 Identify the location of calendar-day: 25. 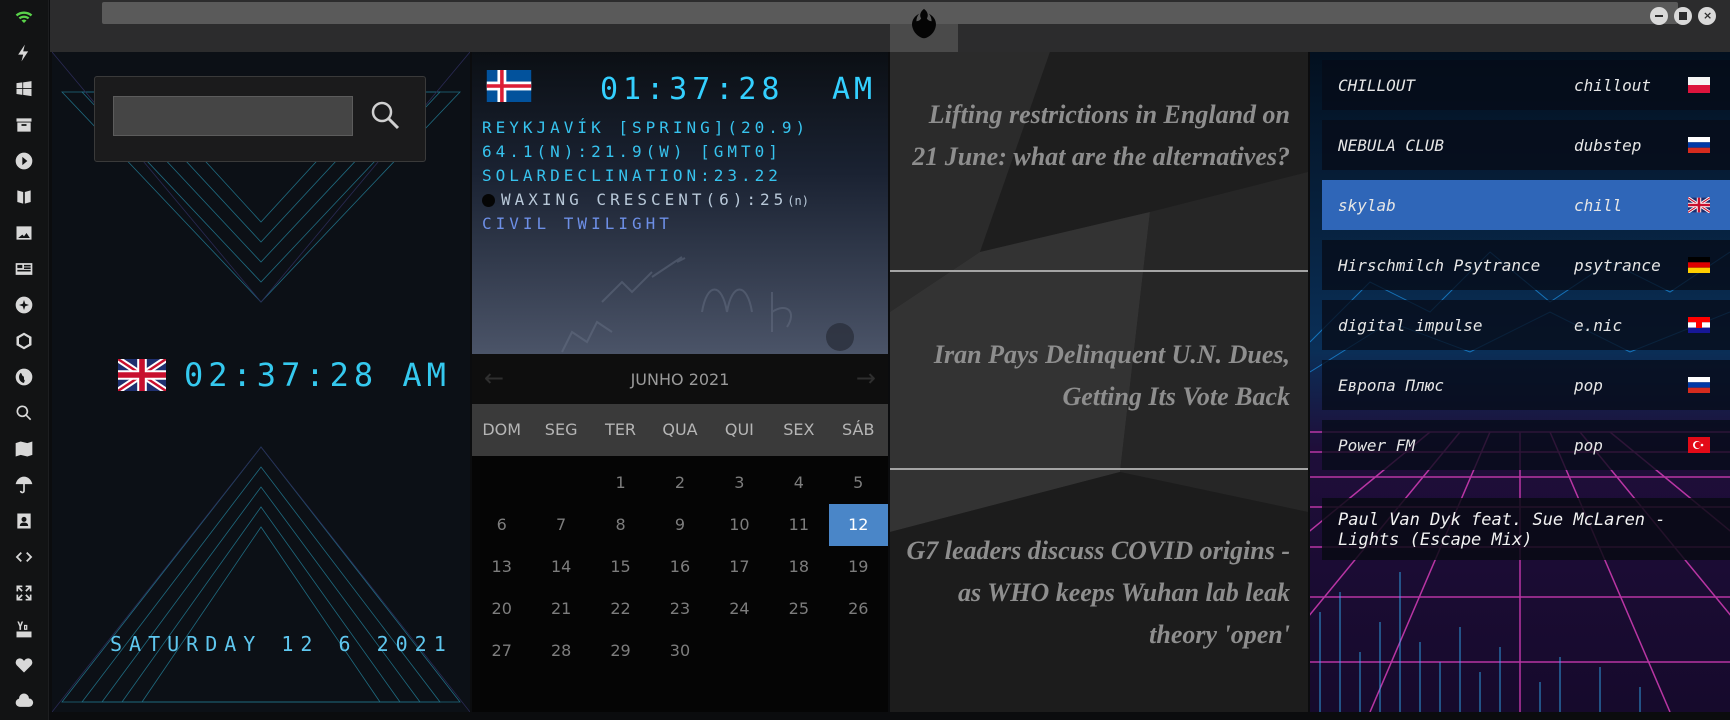
(798, 609).